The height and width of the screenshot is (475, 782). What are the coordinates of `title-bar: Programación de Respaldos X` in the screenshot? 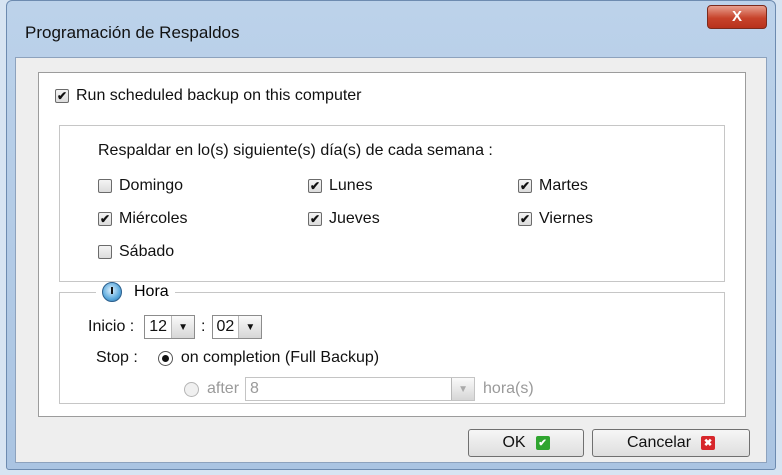 It's located at (391, 29).